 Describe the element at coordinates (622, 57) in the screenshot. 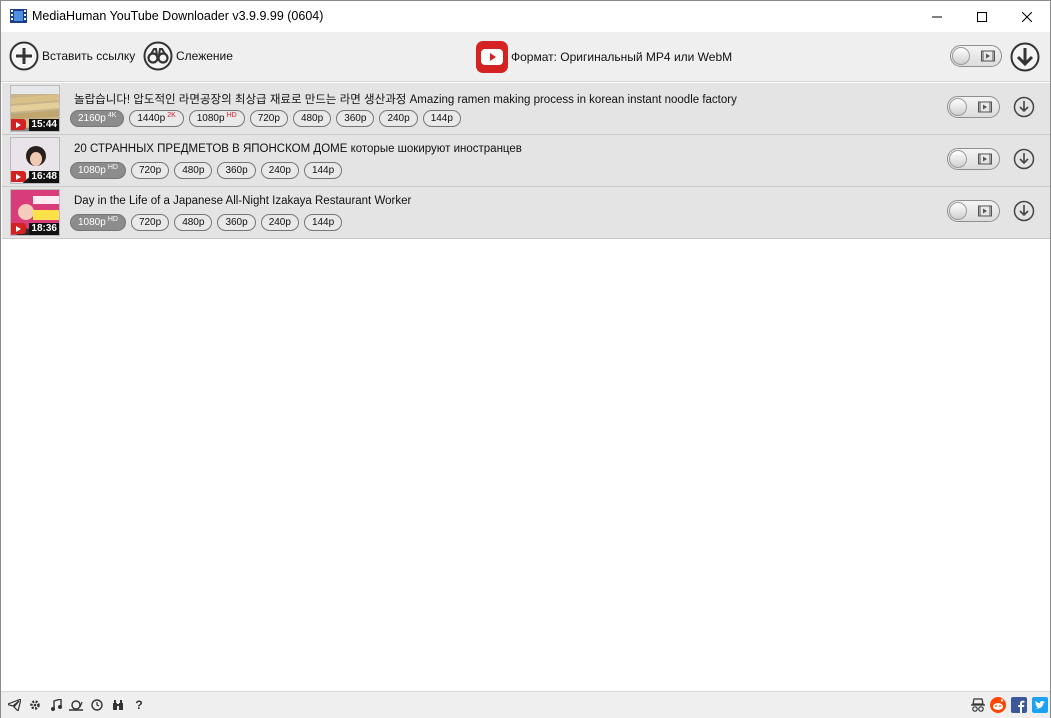

I see `format-label: Формат: Оригинальный MP4 или WebM` at that location.